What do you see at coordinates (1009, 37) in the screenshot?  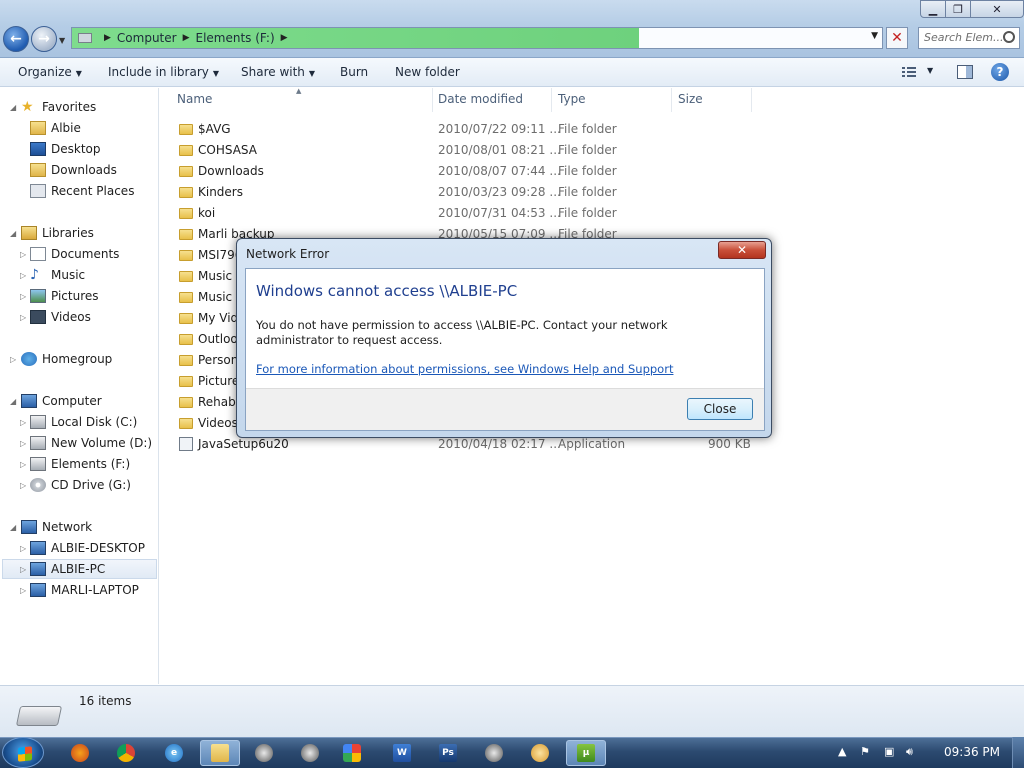 I see `search-icon` at bounding box center [1009, 37].